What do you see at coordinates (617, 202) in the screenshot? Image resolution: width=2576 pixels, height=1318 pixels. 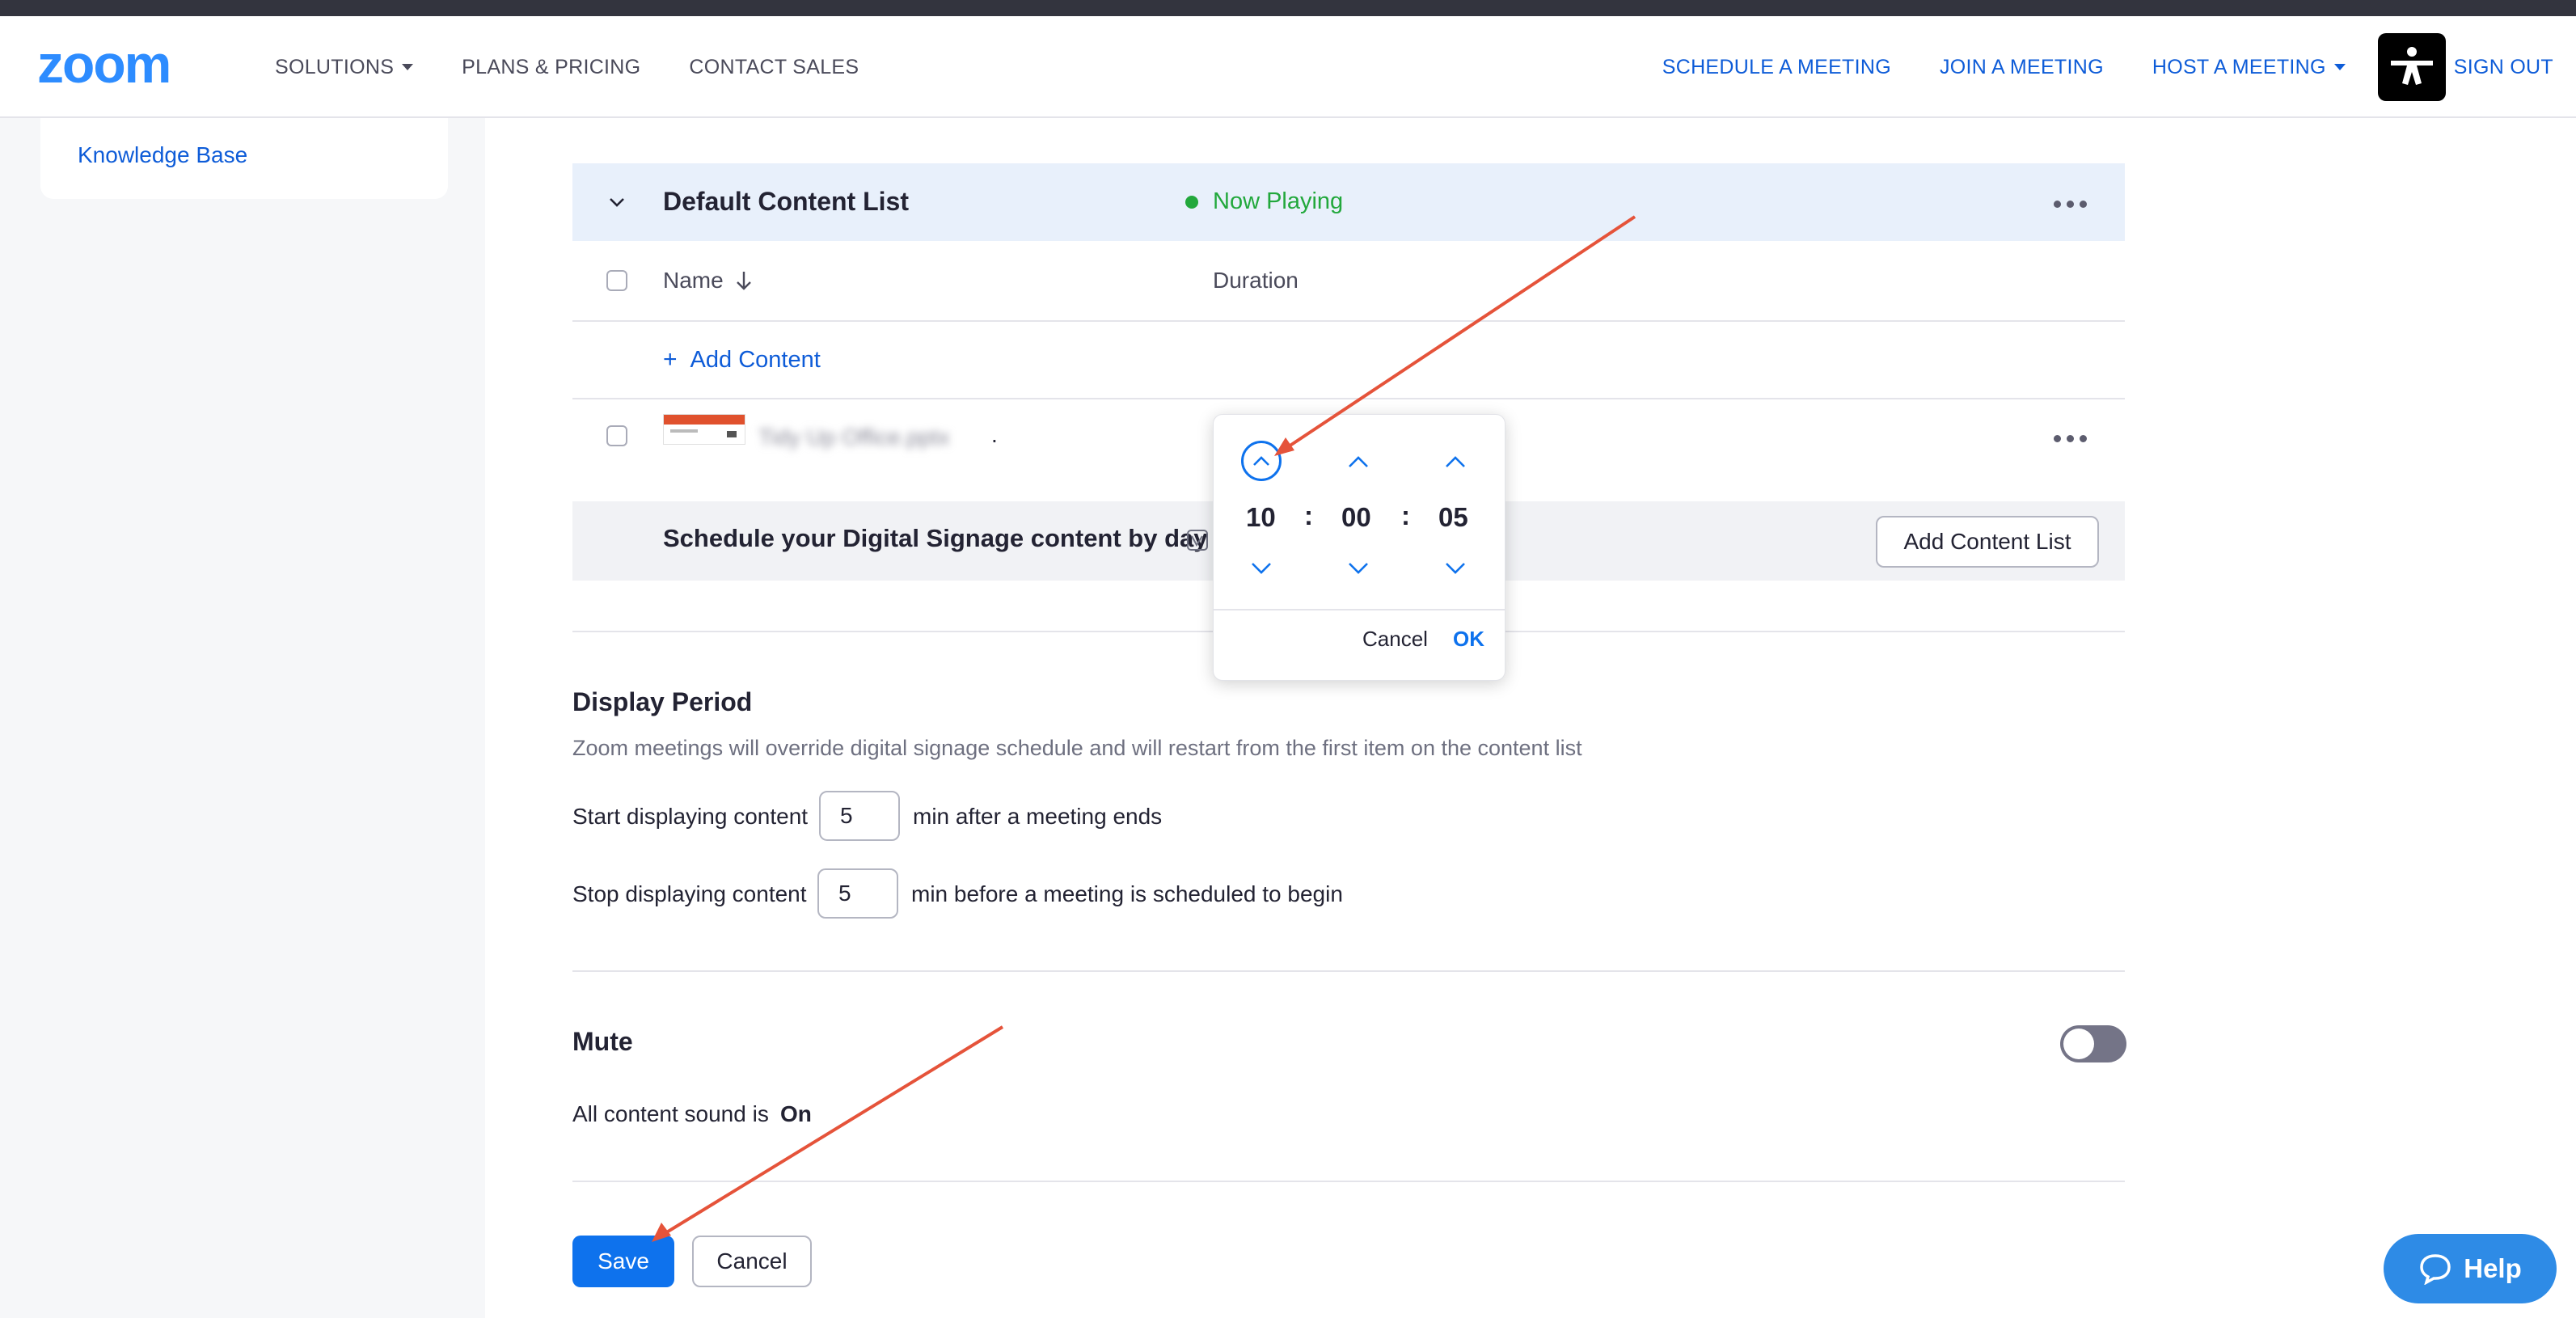 I see `chevron-down-icon` at bounding box center [617, 202].